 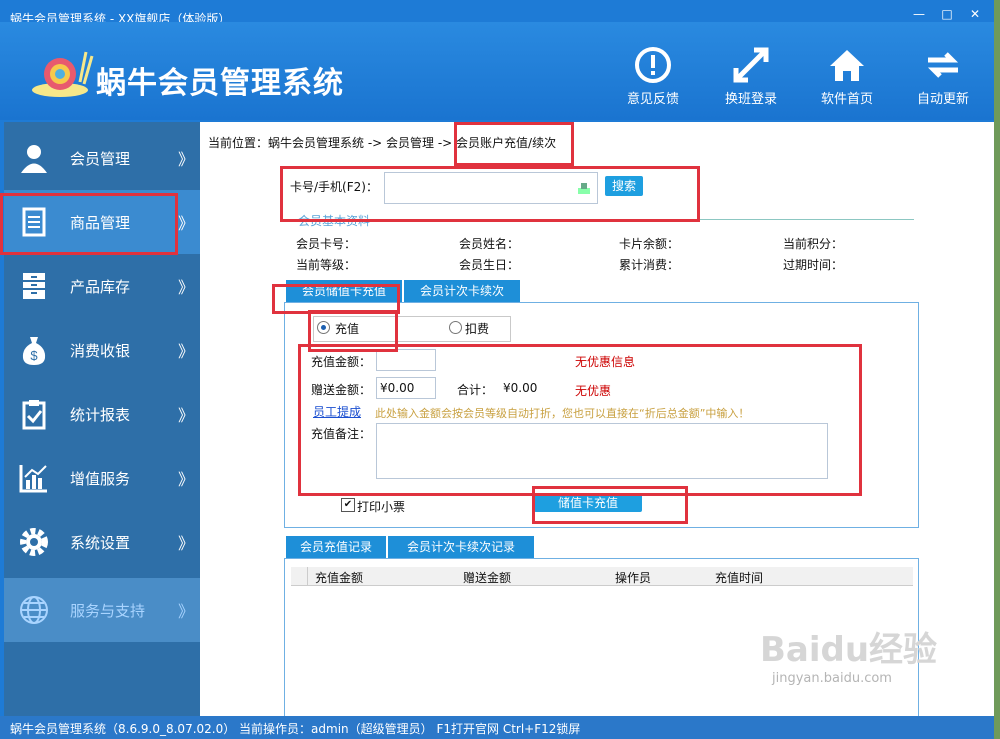 What do you see at coordinates (34, 415) in the screenshot?
I see `clipboard-check-icon` at bounding box center [34, 415].